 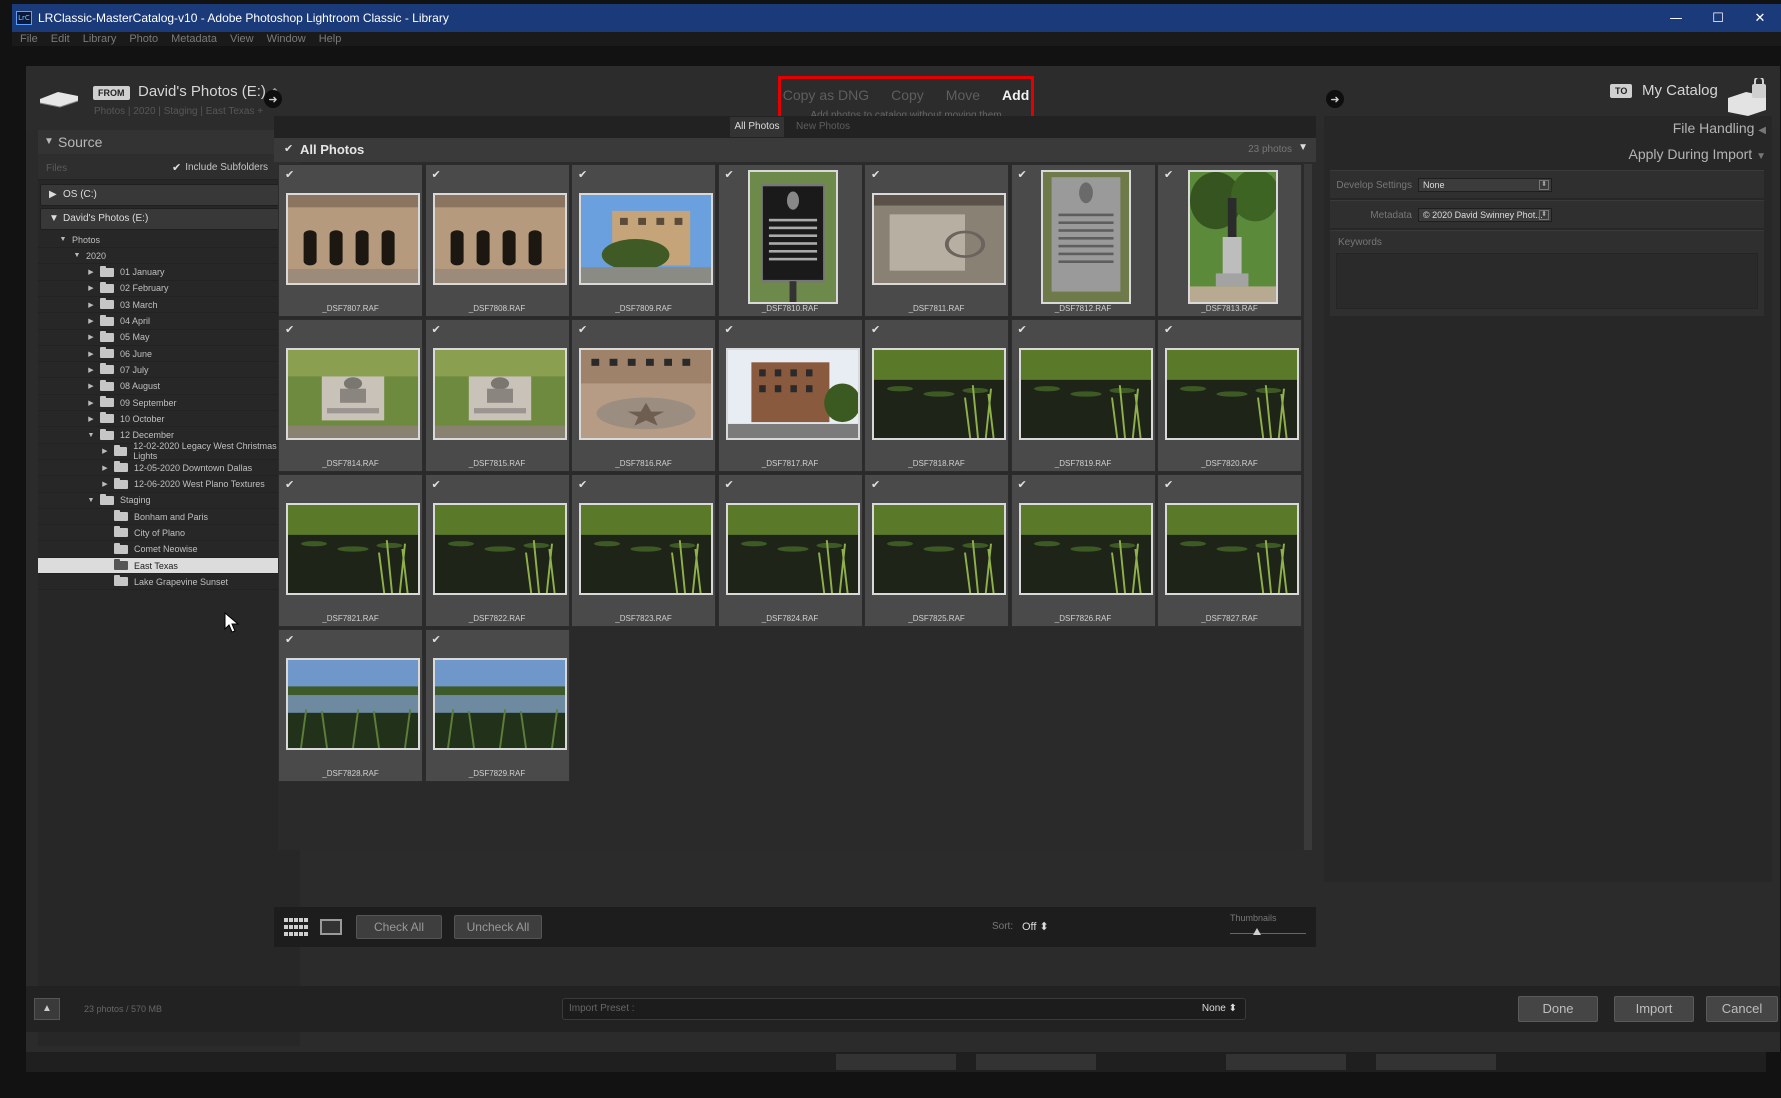 I want to click on grid-view-icon, so click(x=296, y=927).